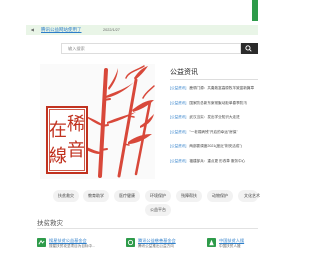 This screenshot has height=264, width=320. What do you see at coordinates (214, 135) in the screenshot?
I see `news-item: [公益资讯] "一老弱病残"开启的幸运"房保"` at bounding box center [214, 135].